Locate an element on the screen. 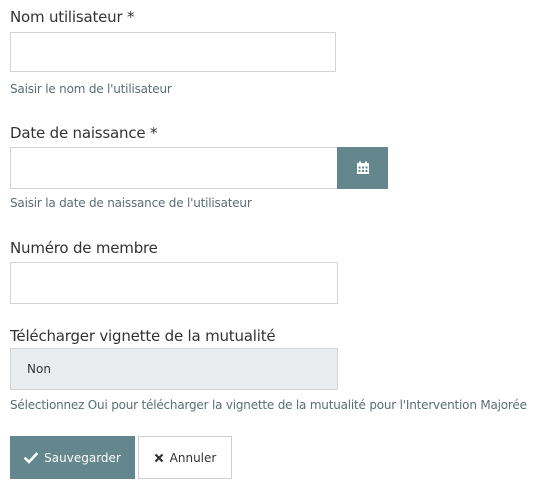 The height and width of the screenshot is (483, 546). username-input is located at coordinates (173, 52).